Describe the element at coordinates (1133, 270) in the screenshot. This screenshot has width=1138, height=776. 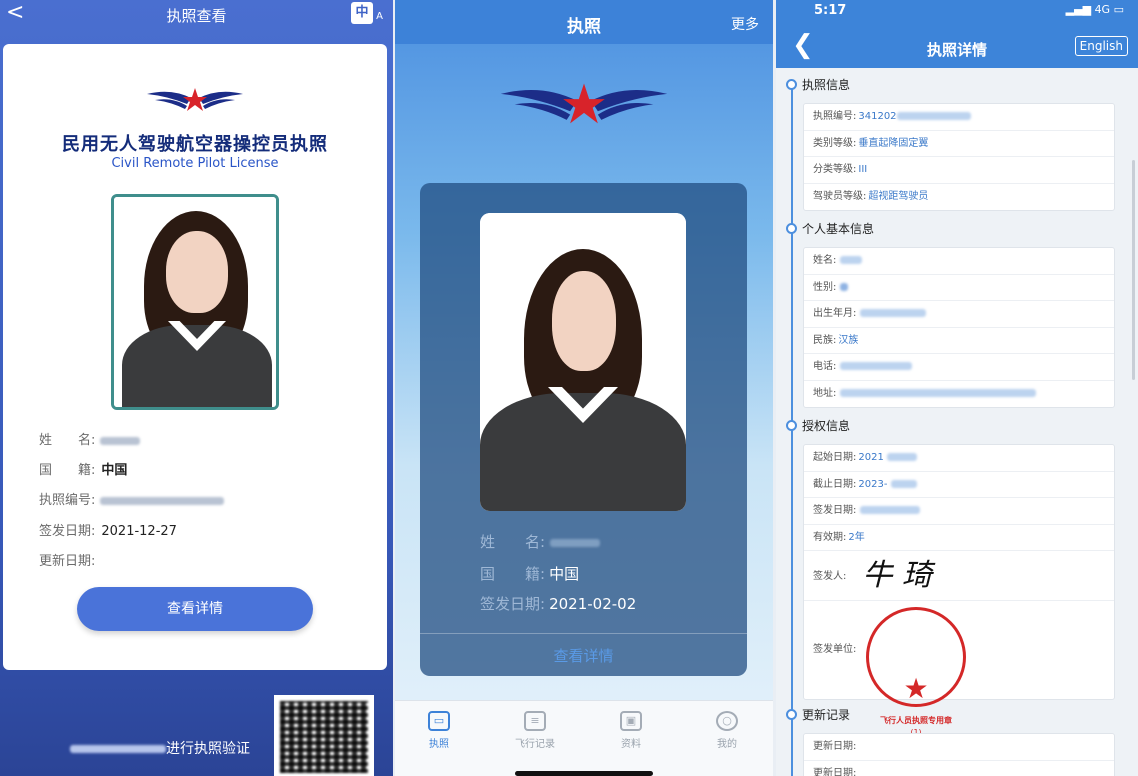
I see `scrollbar` at that location.